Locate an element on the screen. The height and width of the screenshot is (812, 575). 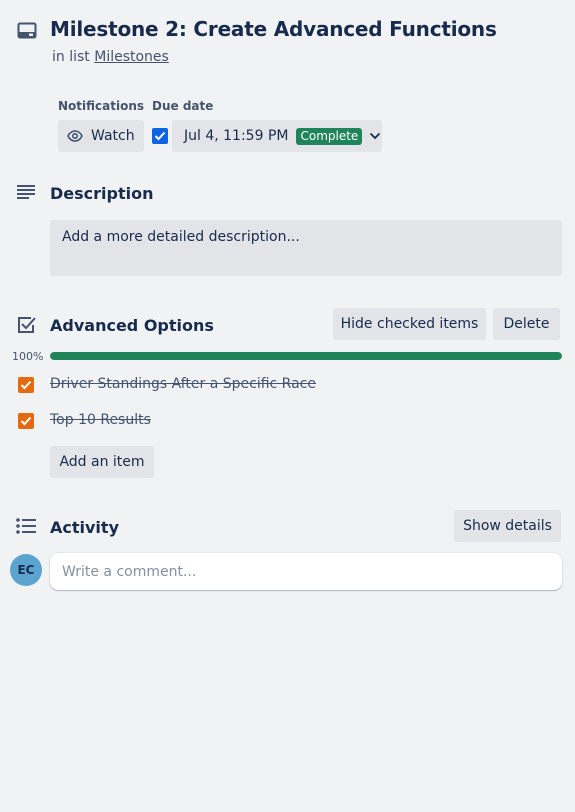
card-title: Milestone 2: Create Advanced Functions is located at coordinates (273, 29).